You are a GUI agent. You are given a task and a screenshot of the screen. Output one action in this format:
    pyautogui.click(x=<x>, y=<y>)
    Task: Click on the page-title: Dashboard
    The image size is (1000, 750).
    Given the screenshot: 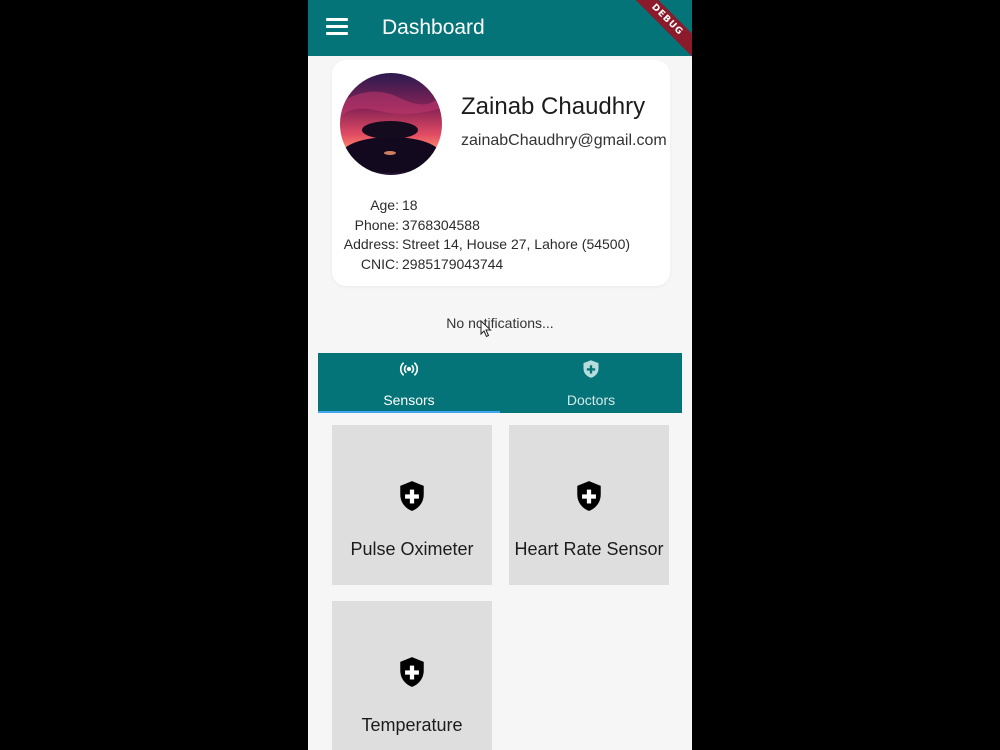 What is the action you would take?
    pyautogui.click(x=433, y=27)
    